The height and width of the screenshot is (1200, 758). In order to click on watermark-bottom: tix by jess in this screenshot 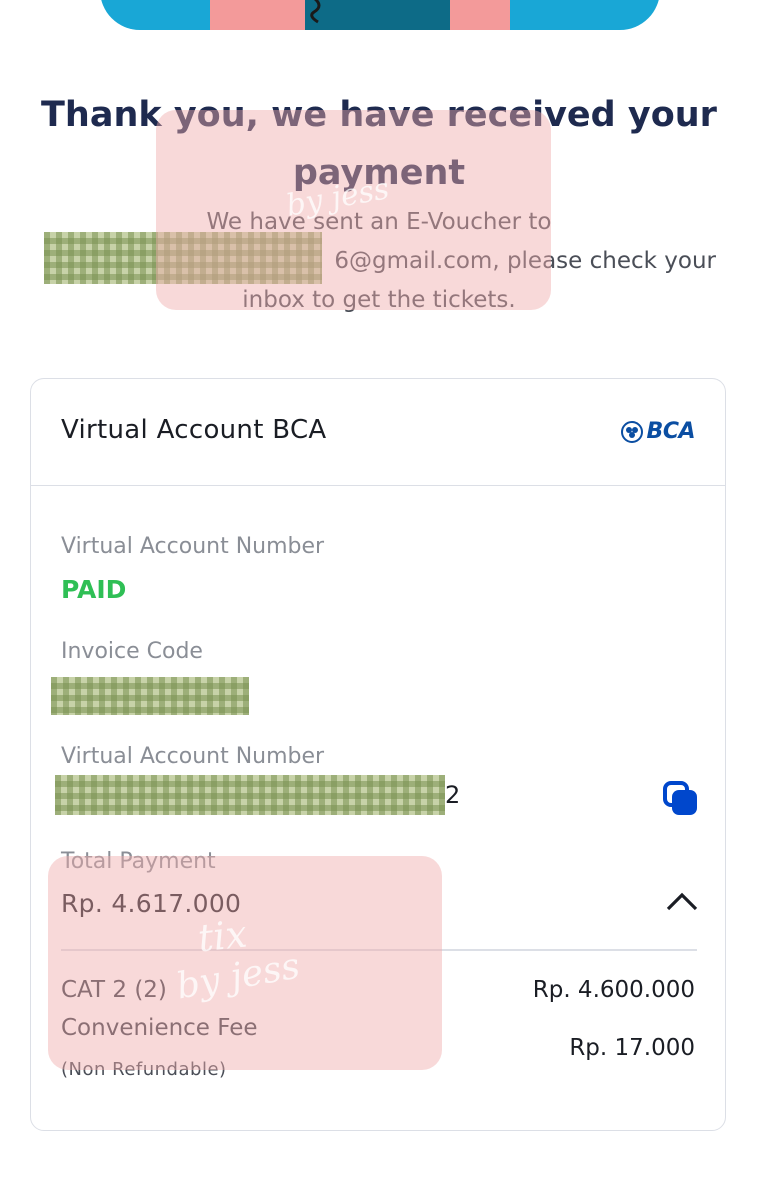, I will do `click(245, 963)`.